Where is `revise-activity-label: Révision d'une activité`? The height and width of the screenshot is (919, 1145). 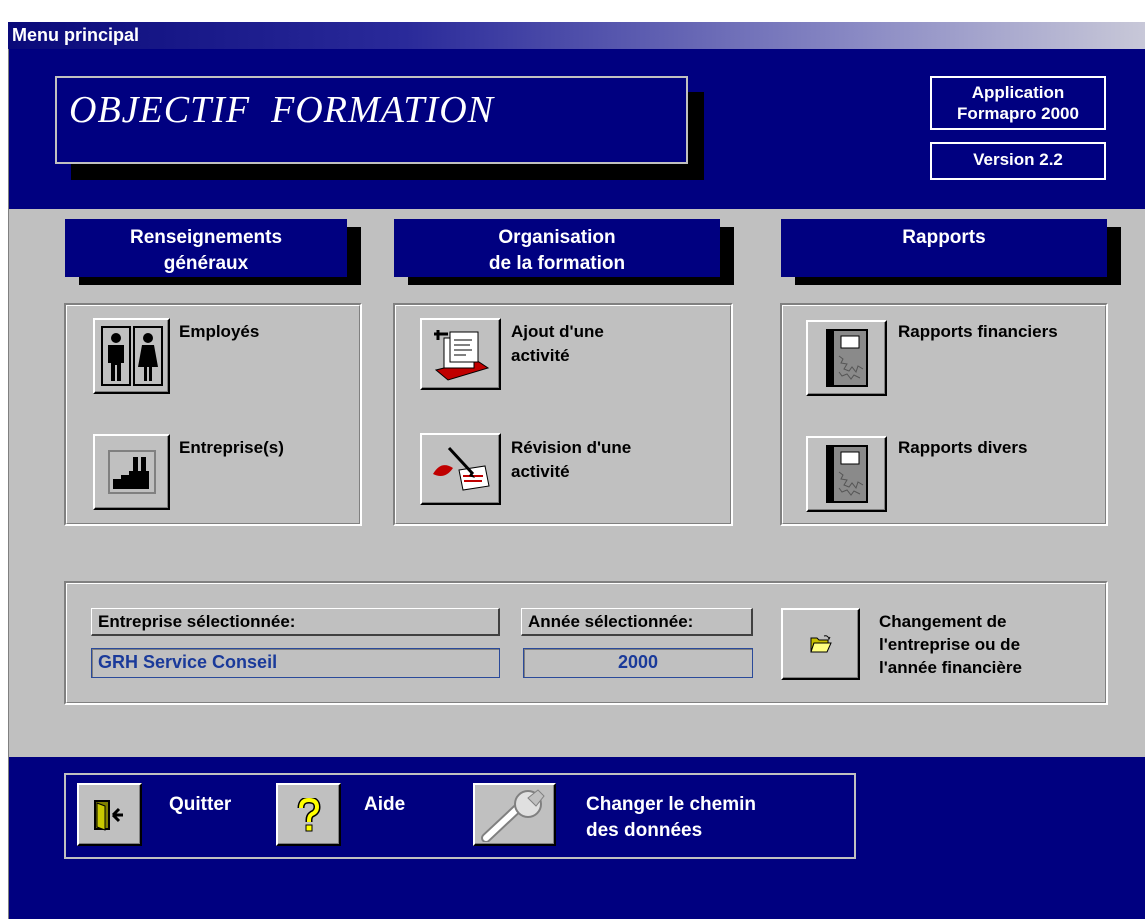
revise-activity-label: Révision d'une activité is located at coordinates (571, 459).